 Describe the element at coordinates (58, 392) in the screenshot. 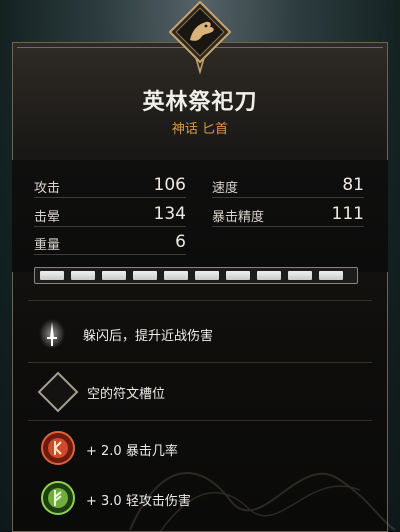

I see `empty-diamond-slot-icon` at that location.